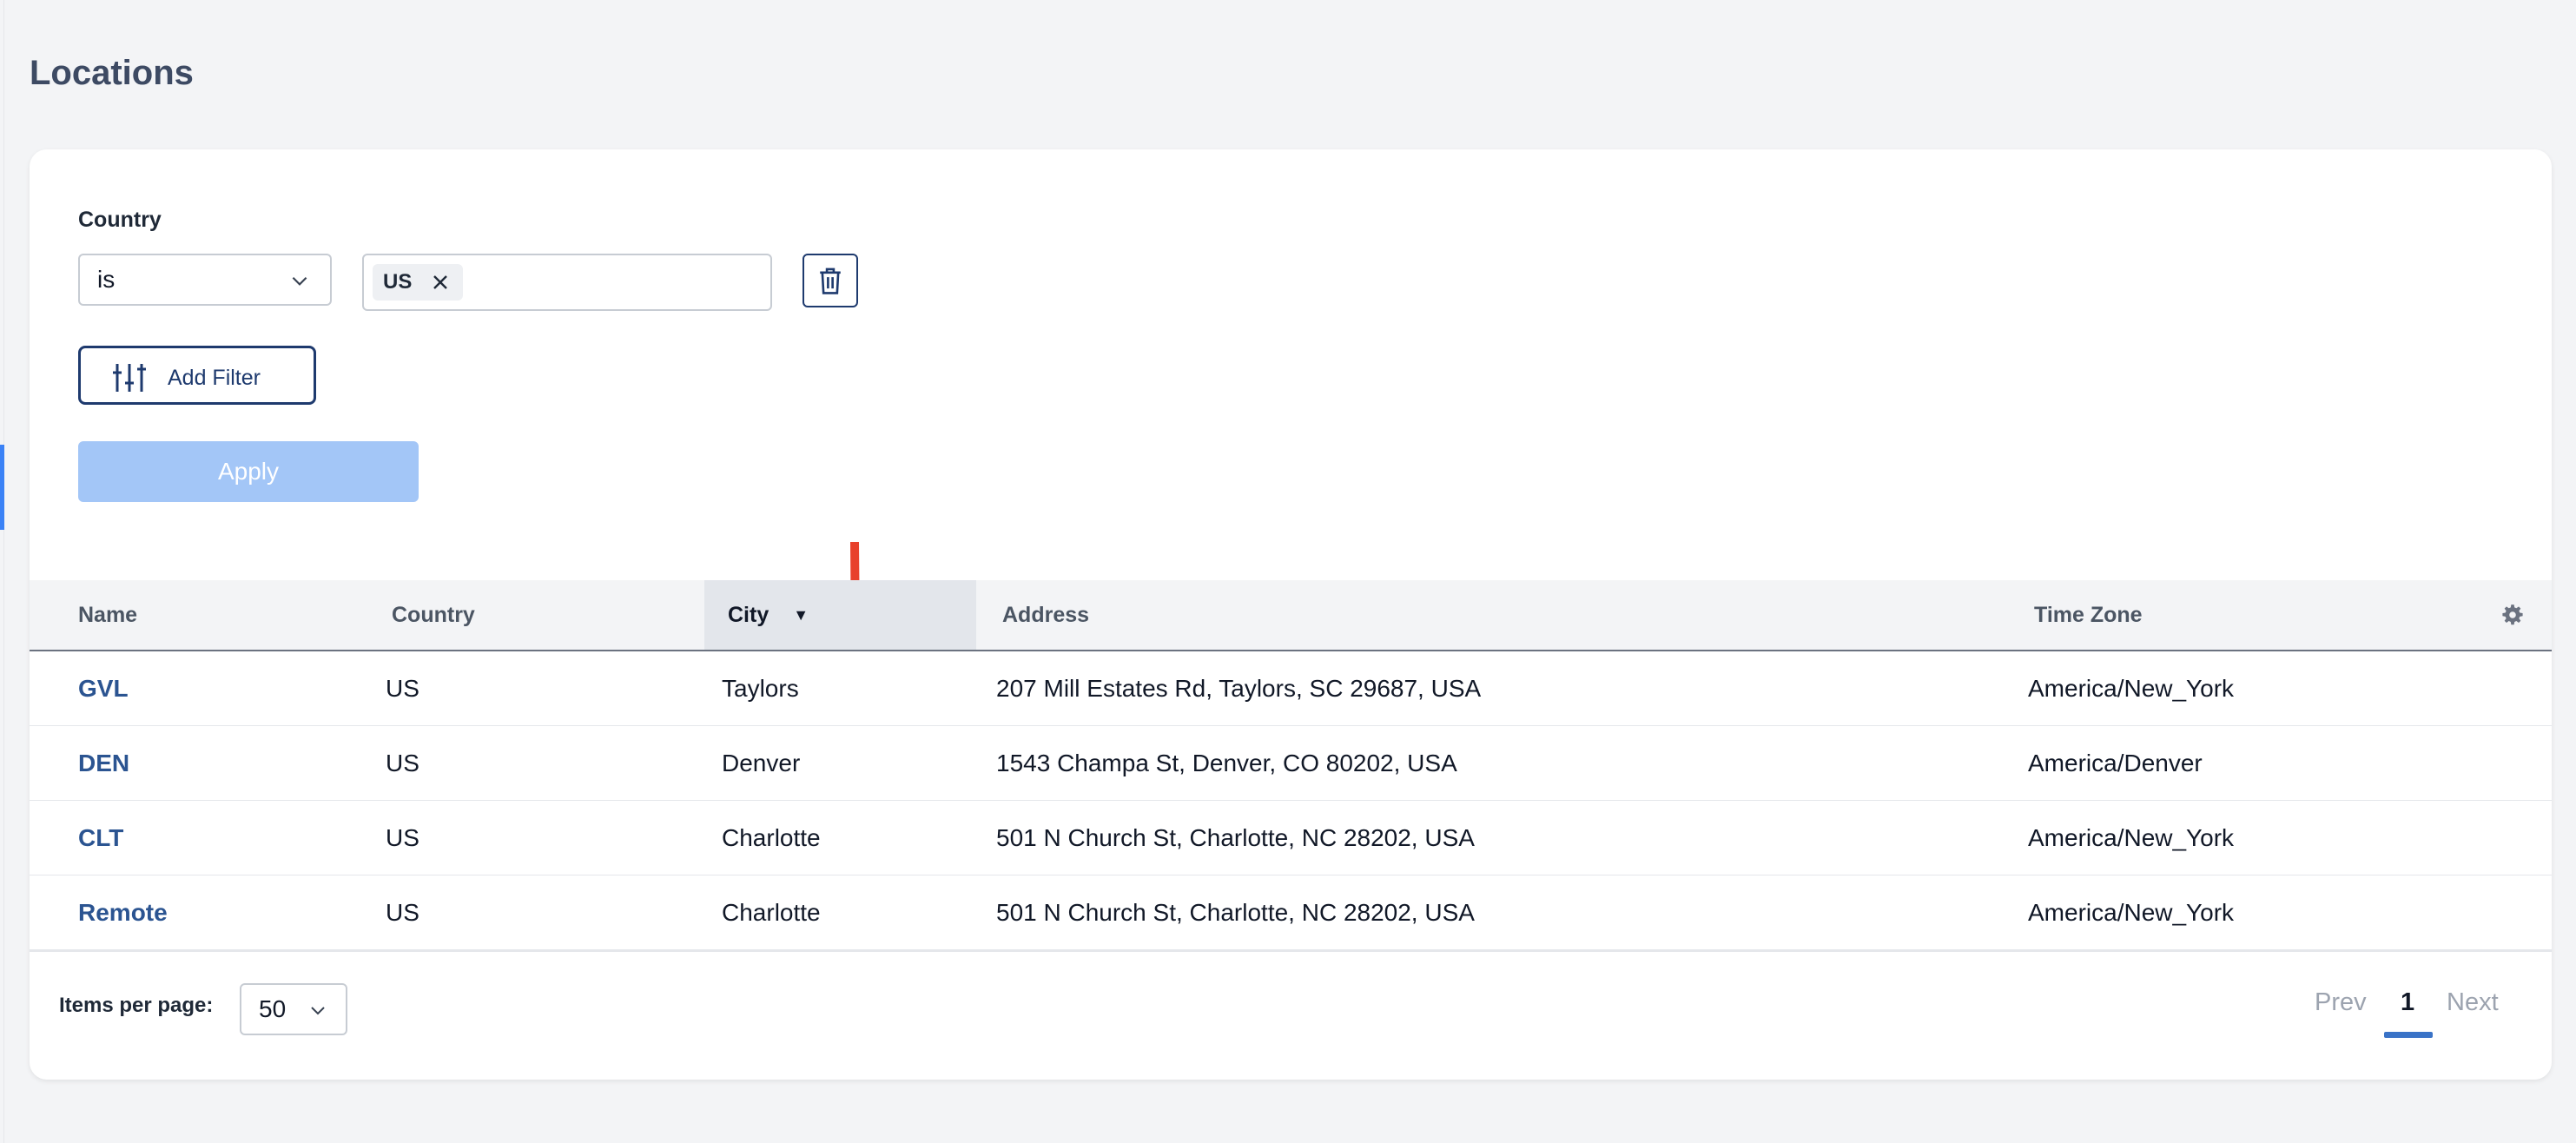 The width and height of the screenshot is (2576, 1143). I want to click on location-name-link: CLT, so click(100, 838).